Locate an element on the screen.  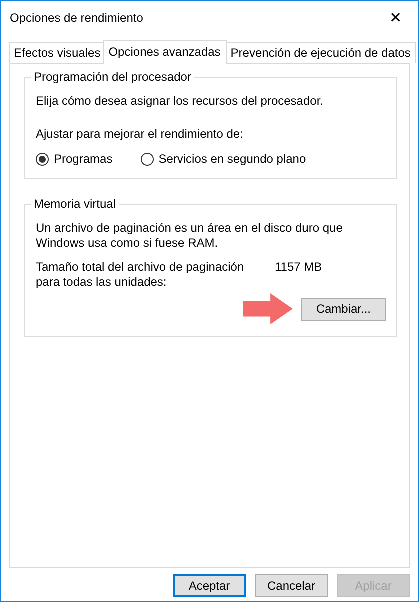
radio-option: Programas is located at coordinates (74, 159).